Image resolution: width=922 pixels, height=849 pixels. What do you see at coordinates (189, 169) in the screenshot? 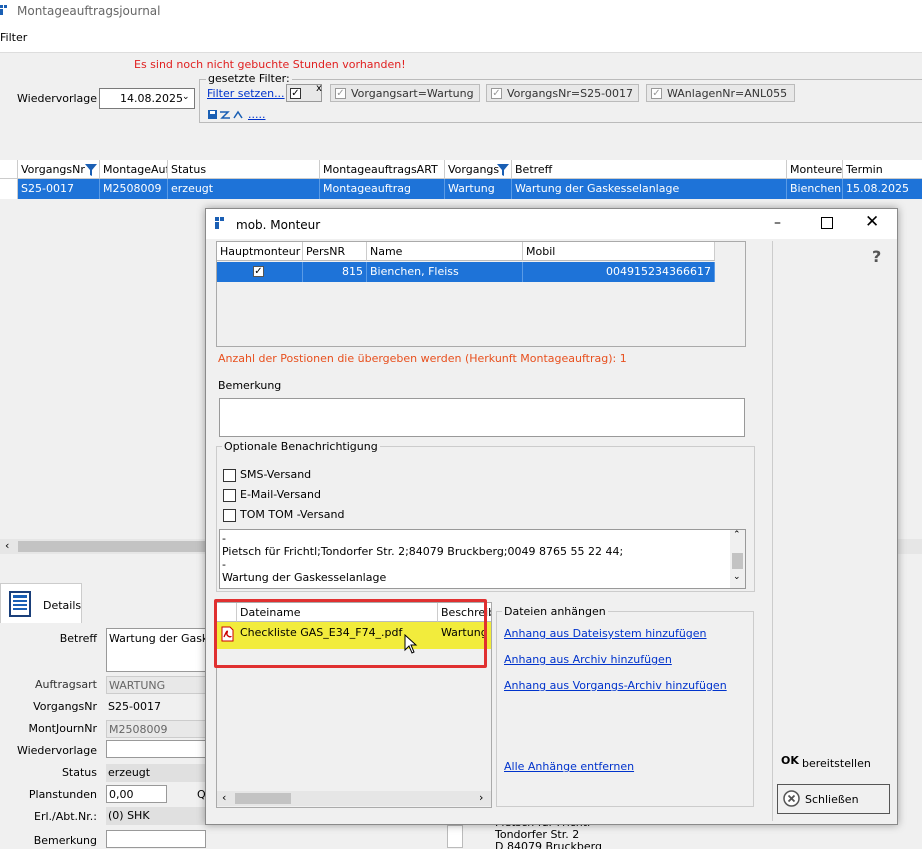
I see `col-label: Status` at bounding box center [189, 169].